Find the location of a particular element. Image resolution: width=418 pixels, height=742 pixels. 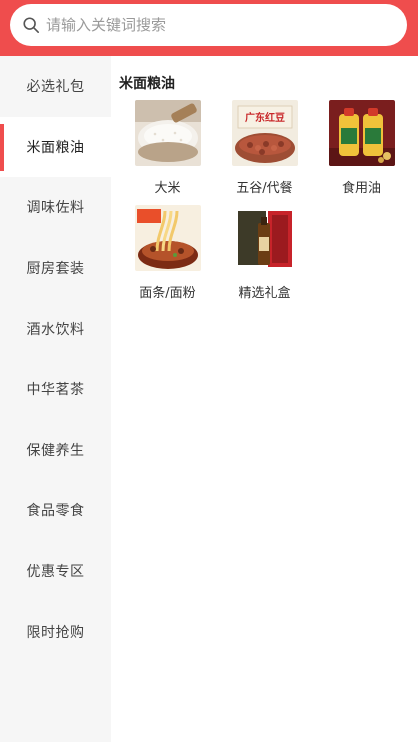

rice-image is located at coordinates (167, 133).